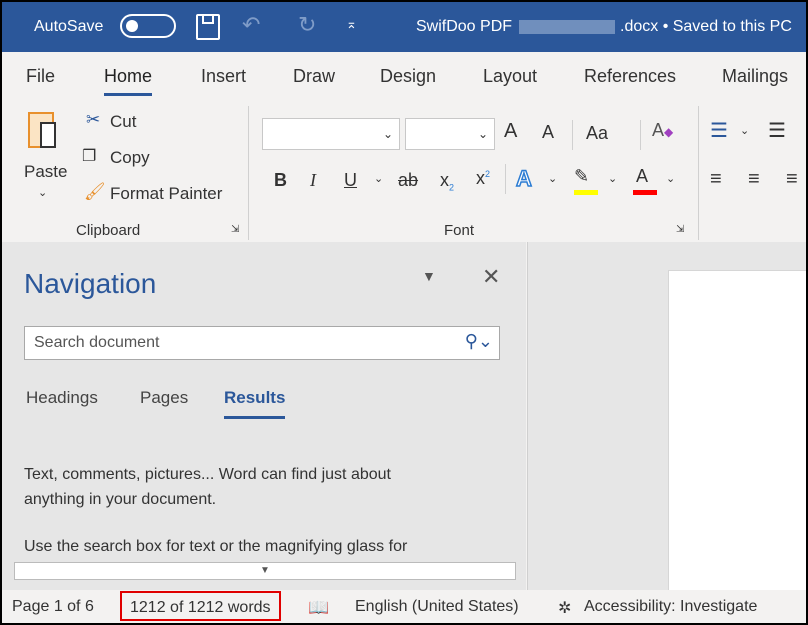 The width and height of the screenshot is (808, 625). What do you see at coordinates (45, 172) in the screenshot?
I see `paste-button: Paste` at bounding box center [45, 172].